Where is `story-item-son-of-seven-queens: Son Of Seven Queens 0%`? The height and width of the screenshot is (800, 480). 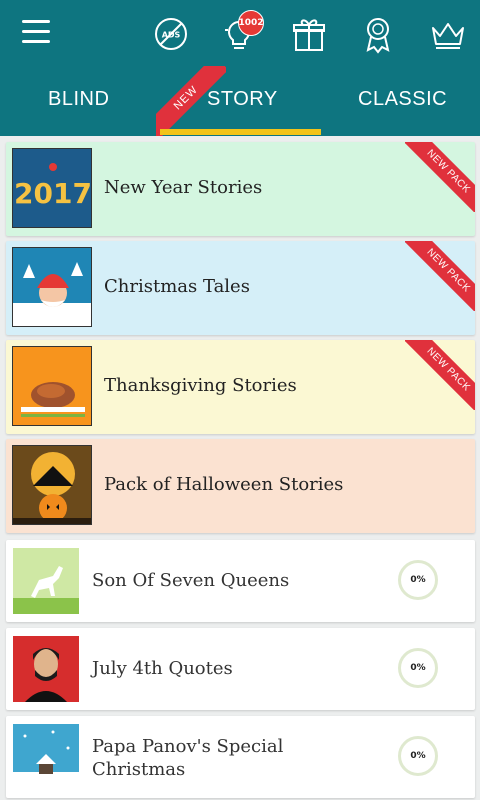
story-item-son-of-seven-queens: Son Of Seven Queens 0% is located at coordinates (240, 581).